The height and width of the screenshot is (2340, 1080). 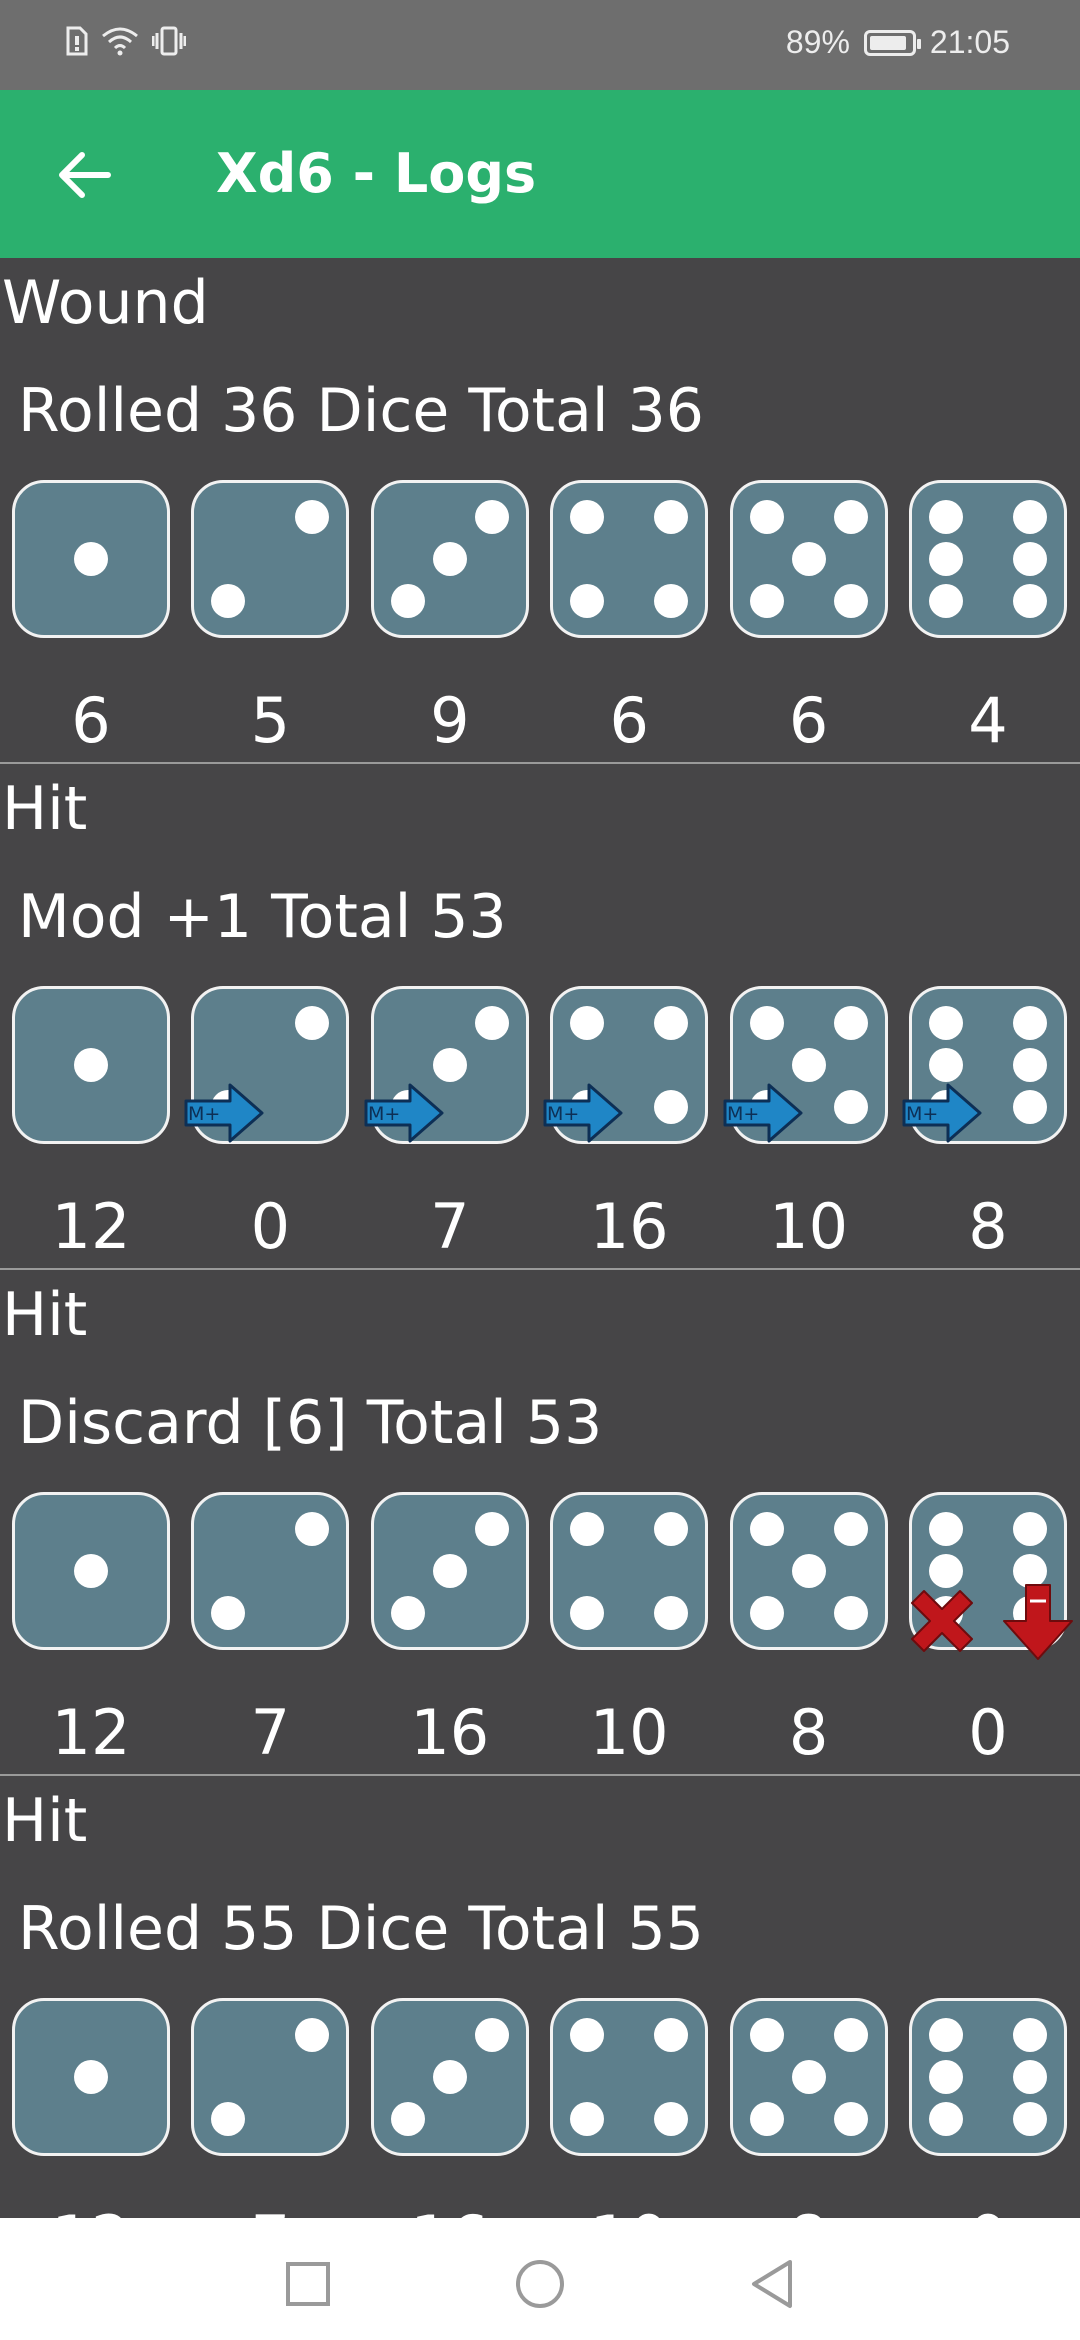 What do you see at coordinates (446, 1065) in the screenshot?
I see `die-face-3: M+` at bounding box center [446, 1065].